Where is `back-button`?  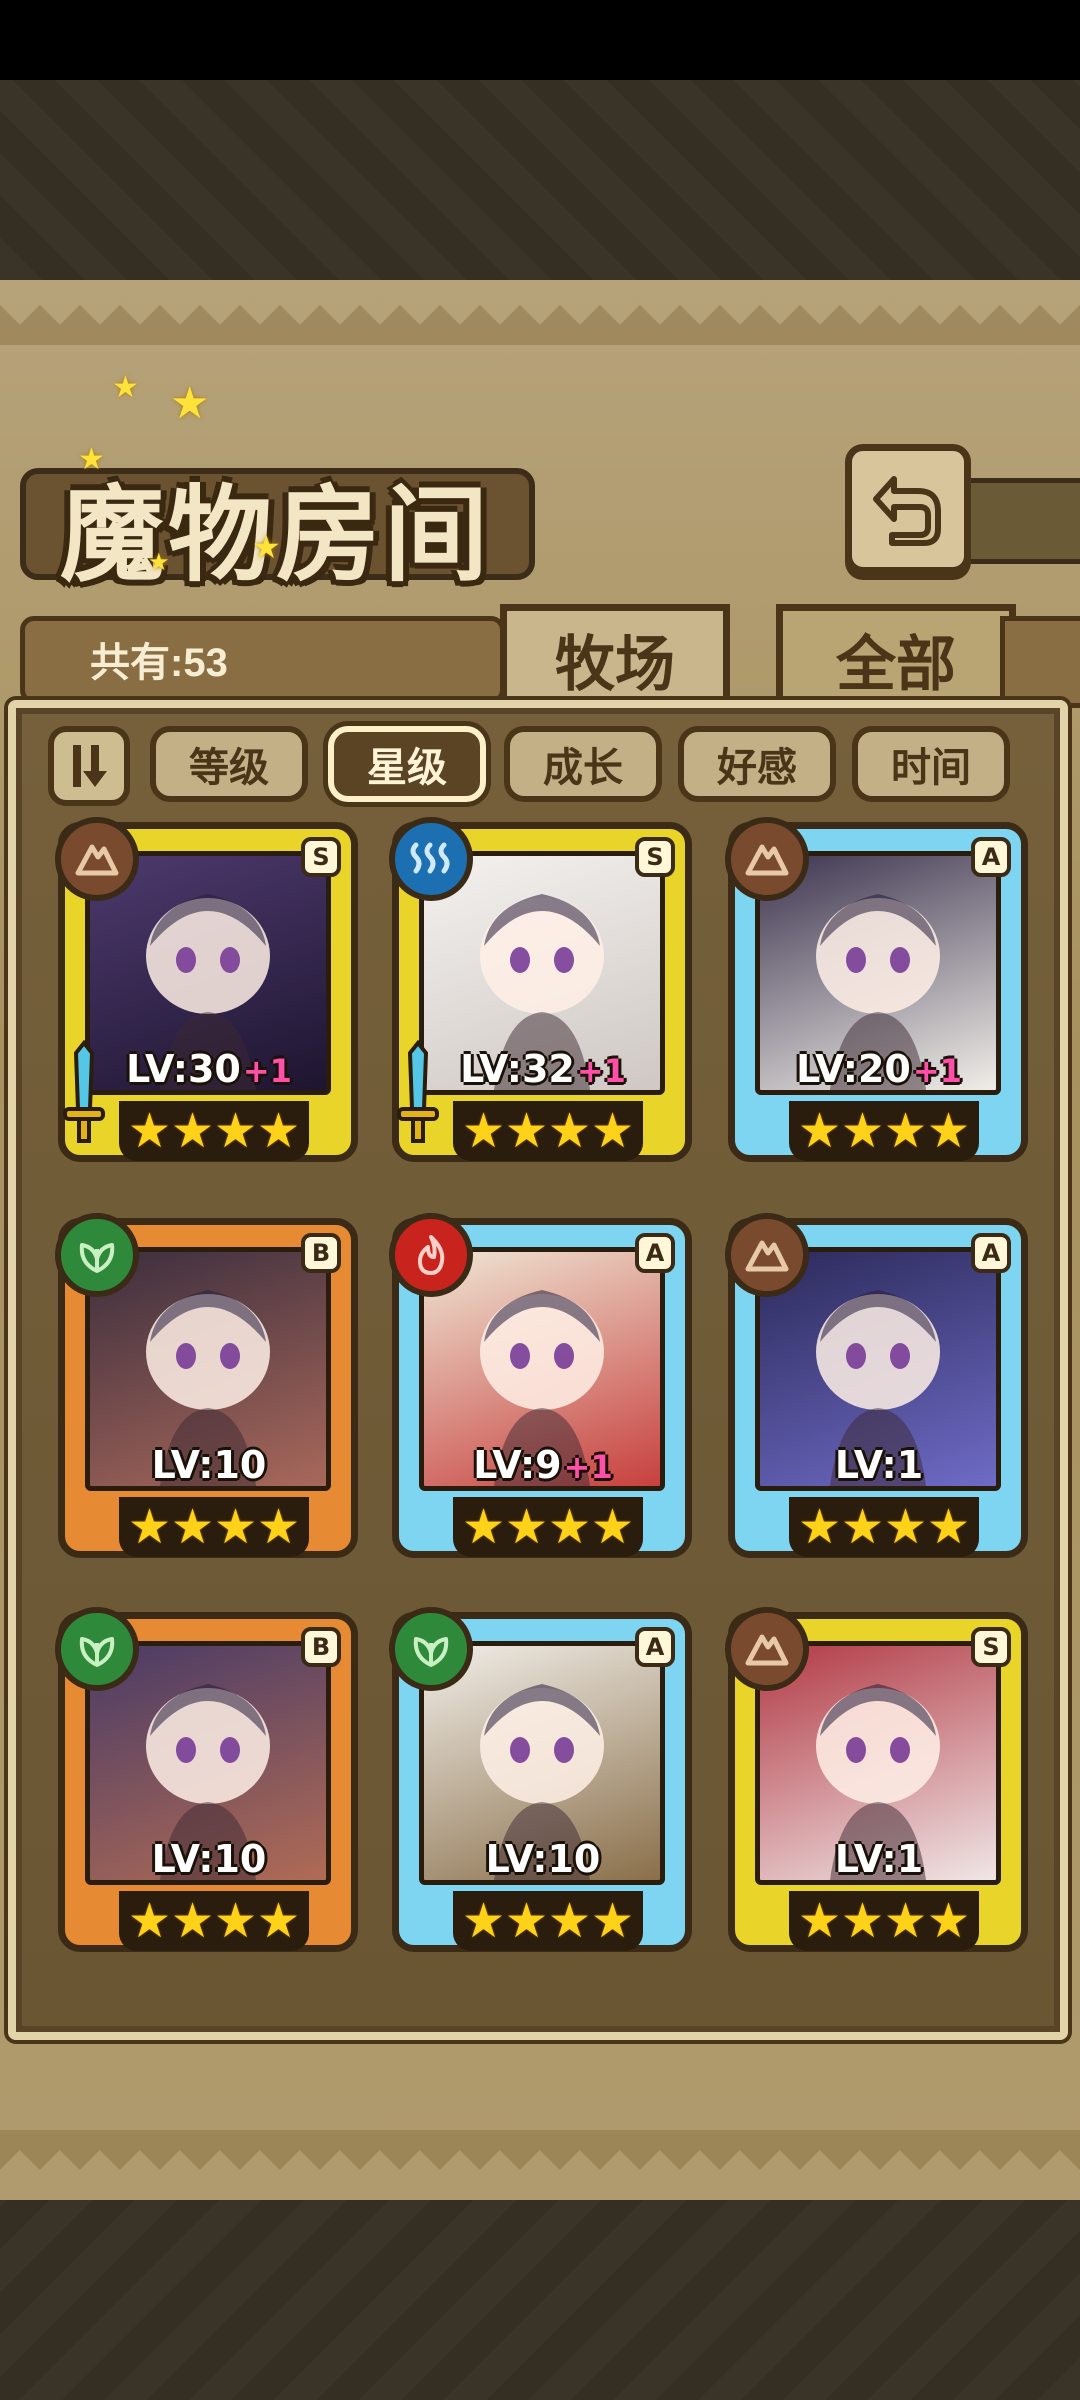 back-button is located at coordinates (908, 509).